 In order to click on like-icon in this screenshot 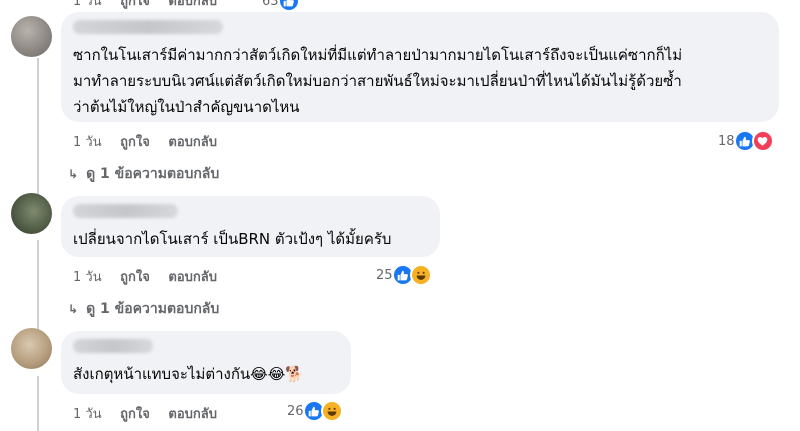, I will do `click(288, 6)`.